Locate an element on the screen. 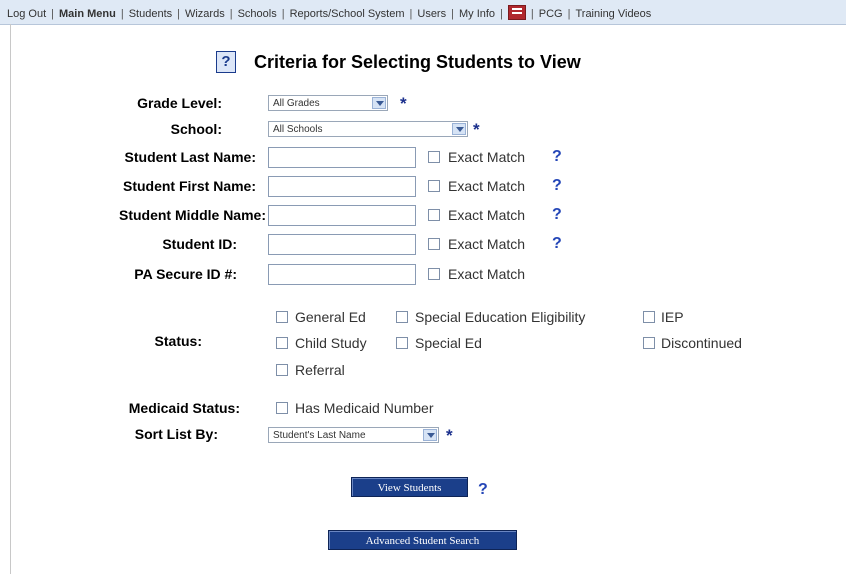 The width and height of the screenshot is (846, 574). has-medicaid-checkbox is located at coordinates (282, 408).